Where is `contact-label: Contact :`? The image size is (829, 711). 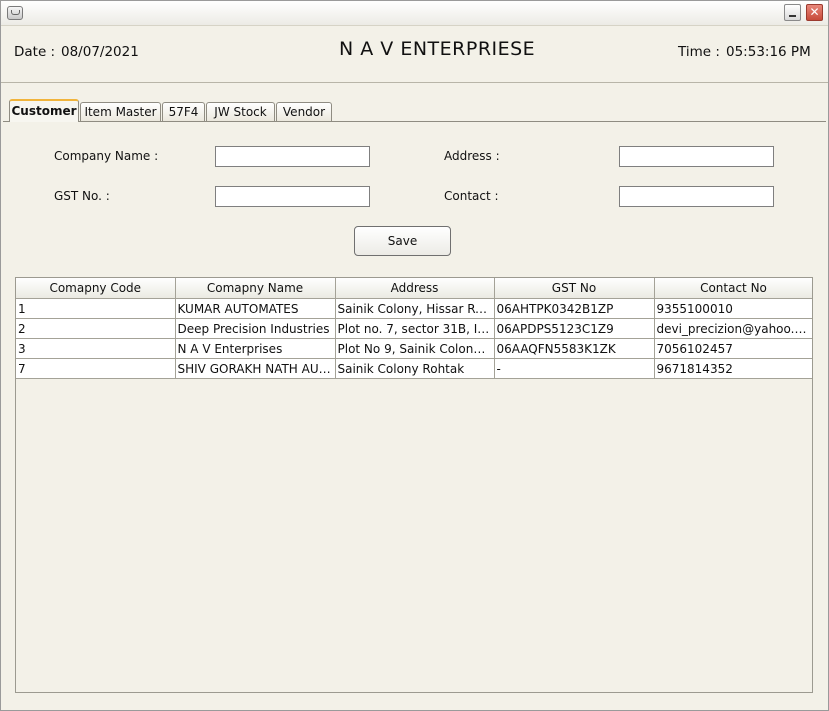 contact-label: Contact : is located at coordinates (471, 196).